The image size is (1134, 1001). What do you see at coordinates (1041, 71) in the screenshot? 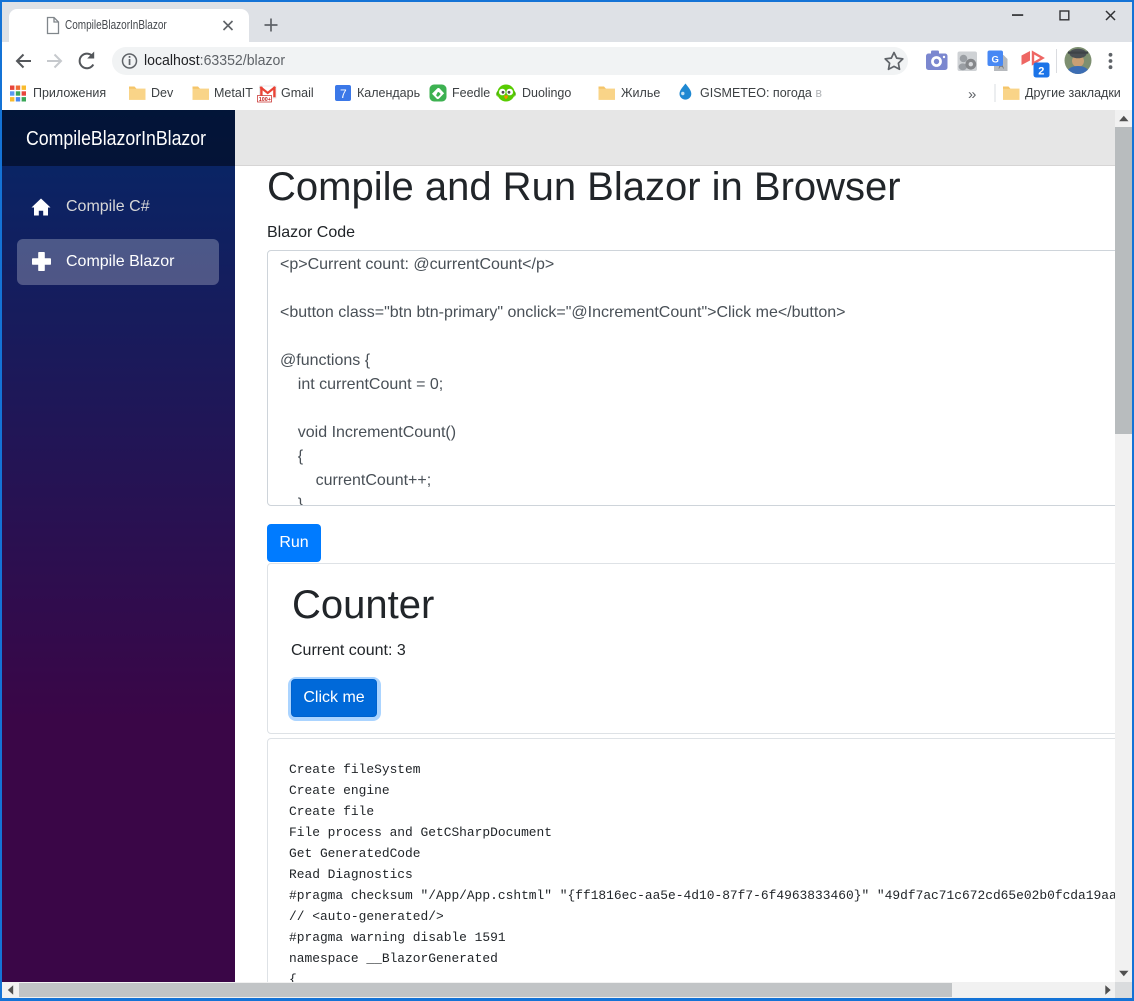
I see `svg-text: 2` at bounding box center [1041, 71].